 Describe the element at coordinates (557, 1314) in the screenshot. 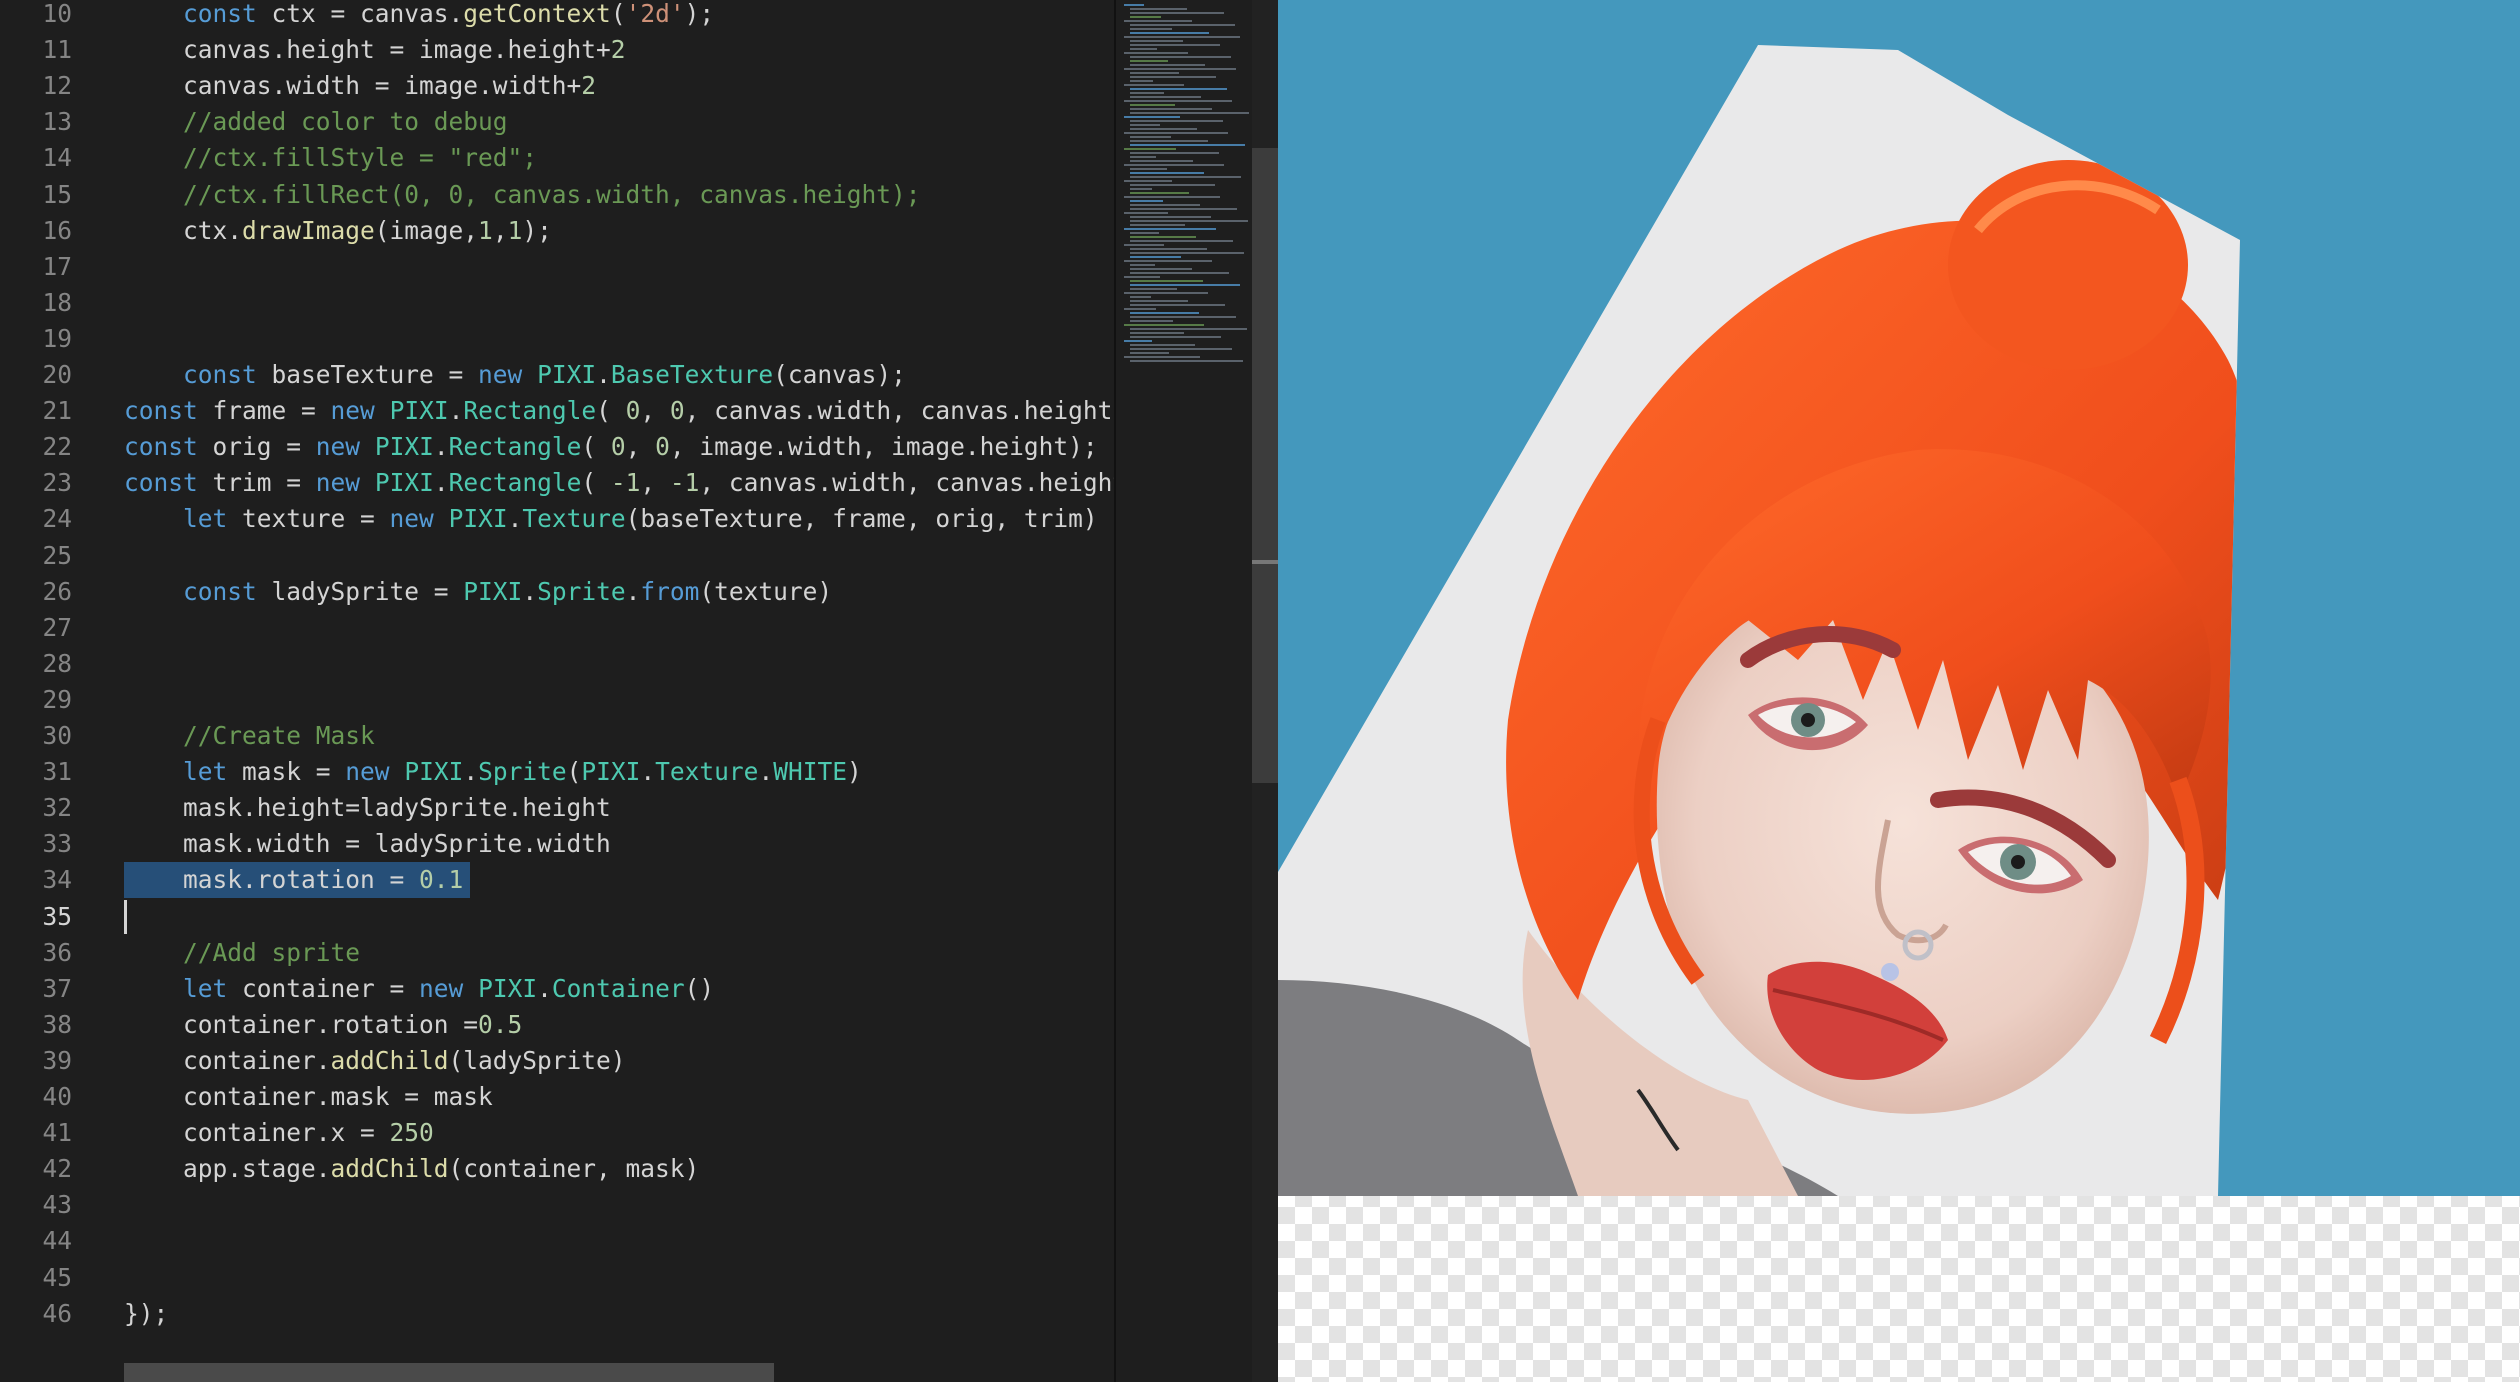

I see `code-line: 46});` at that location.